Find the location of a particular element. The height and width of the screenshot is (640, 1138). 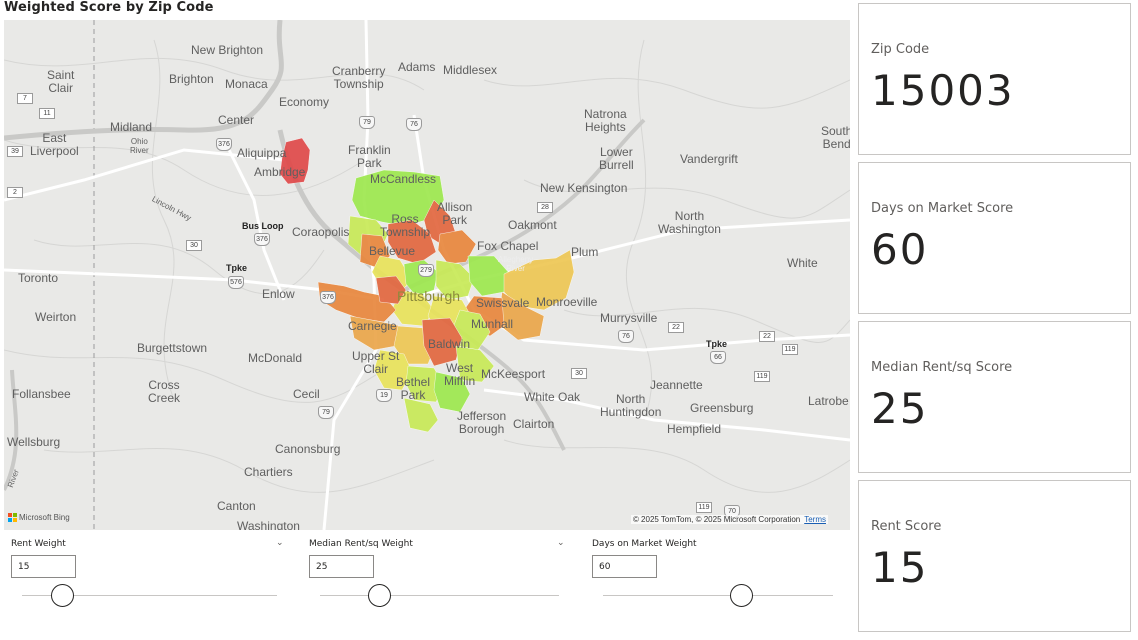

map-label-franklin-park: Franklin Park is located at coordinates (369, 156).